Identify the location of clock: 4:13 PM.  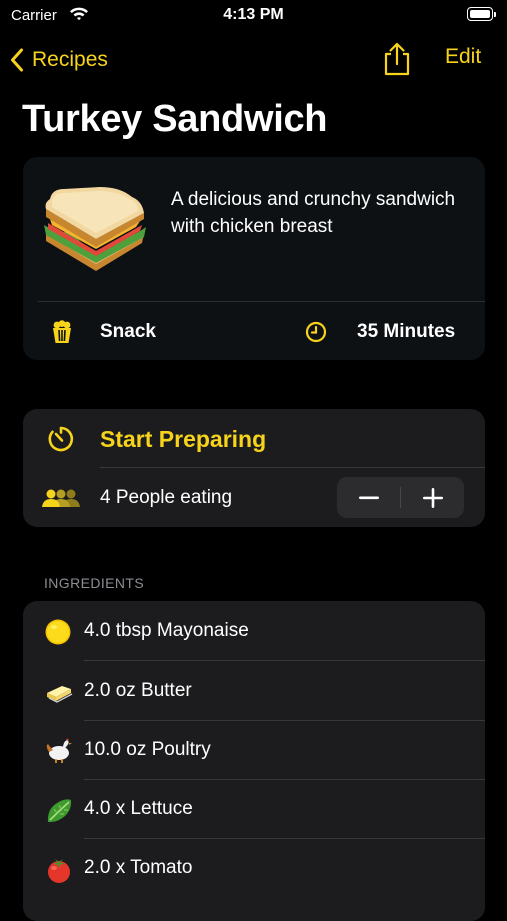
(253, 14).